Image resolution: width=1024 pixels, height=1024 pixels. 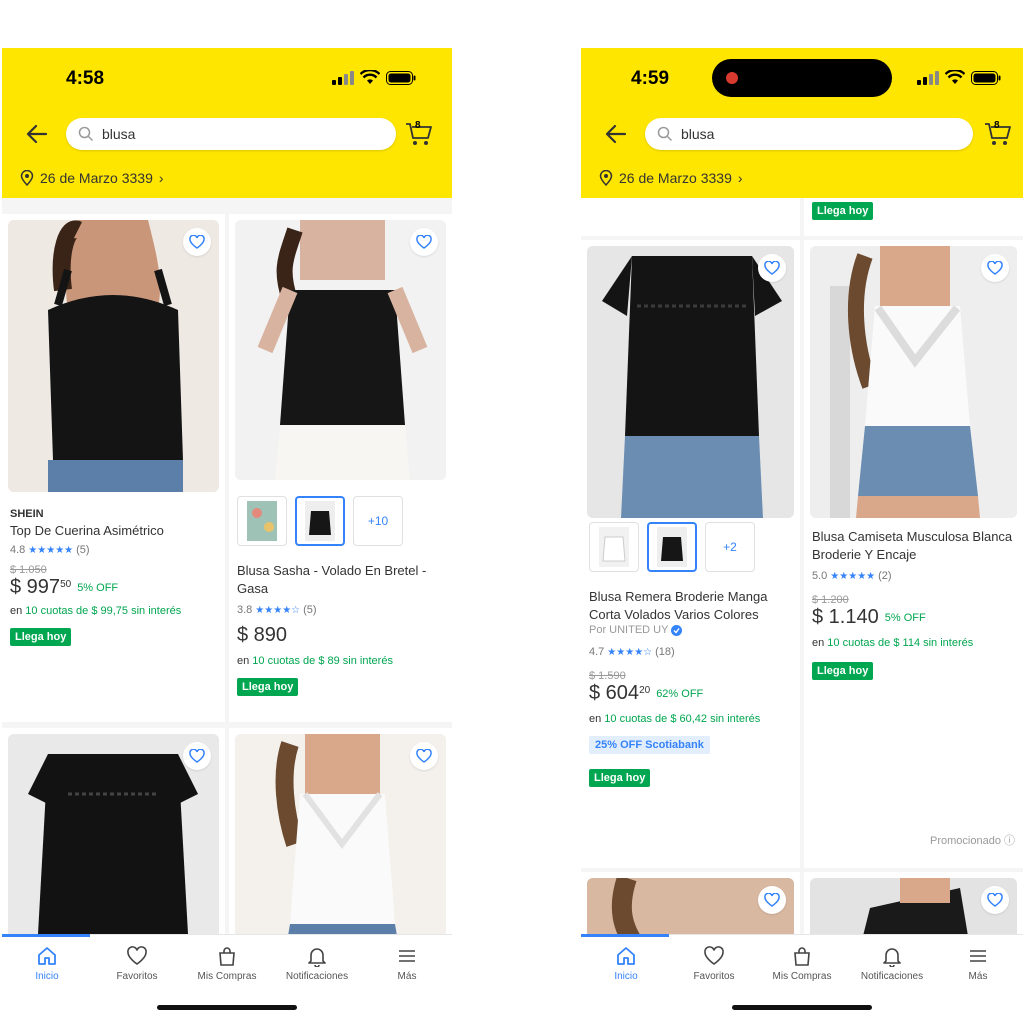 What do you see at coordinates (730, 547) in the screenshot?
I see `more-variants-button: +2` at bounding box center [730, 547].